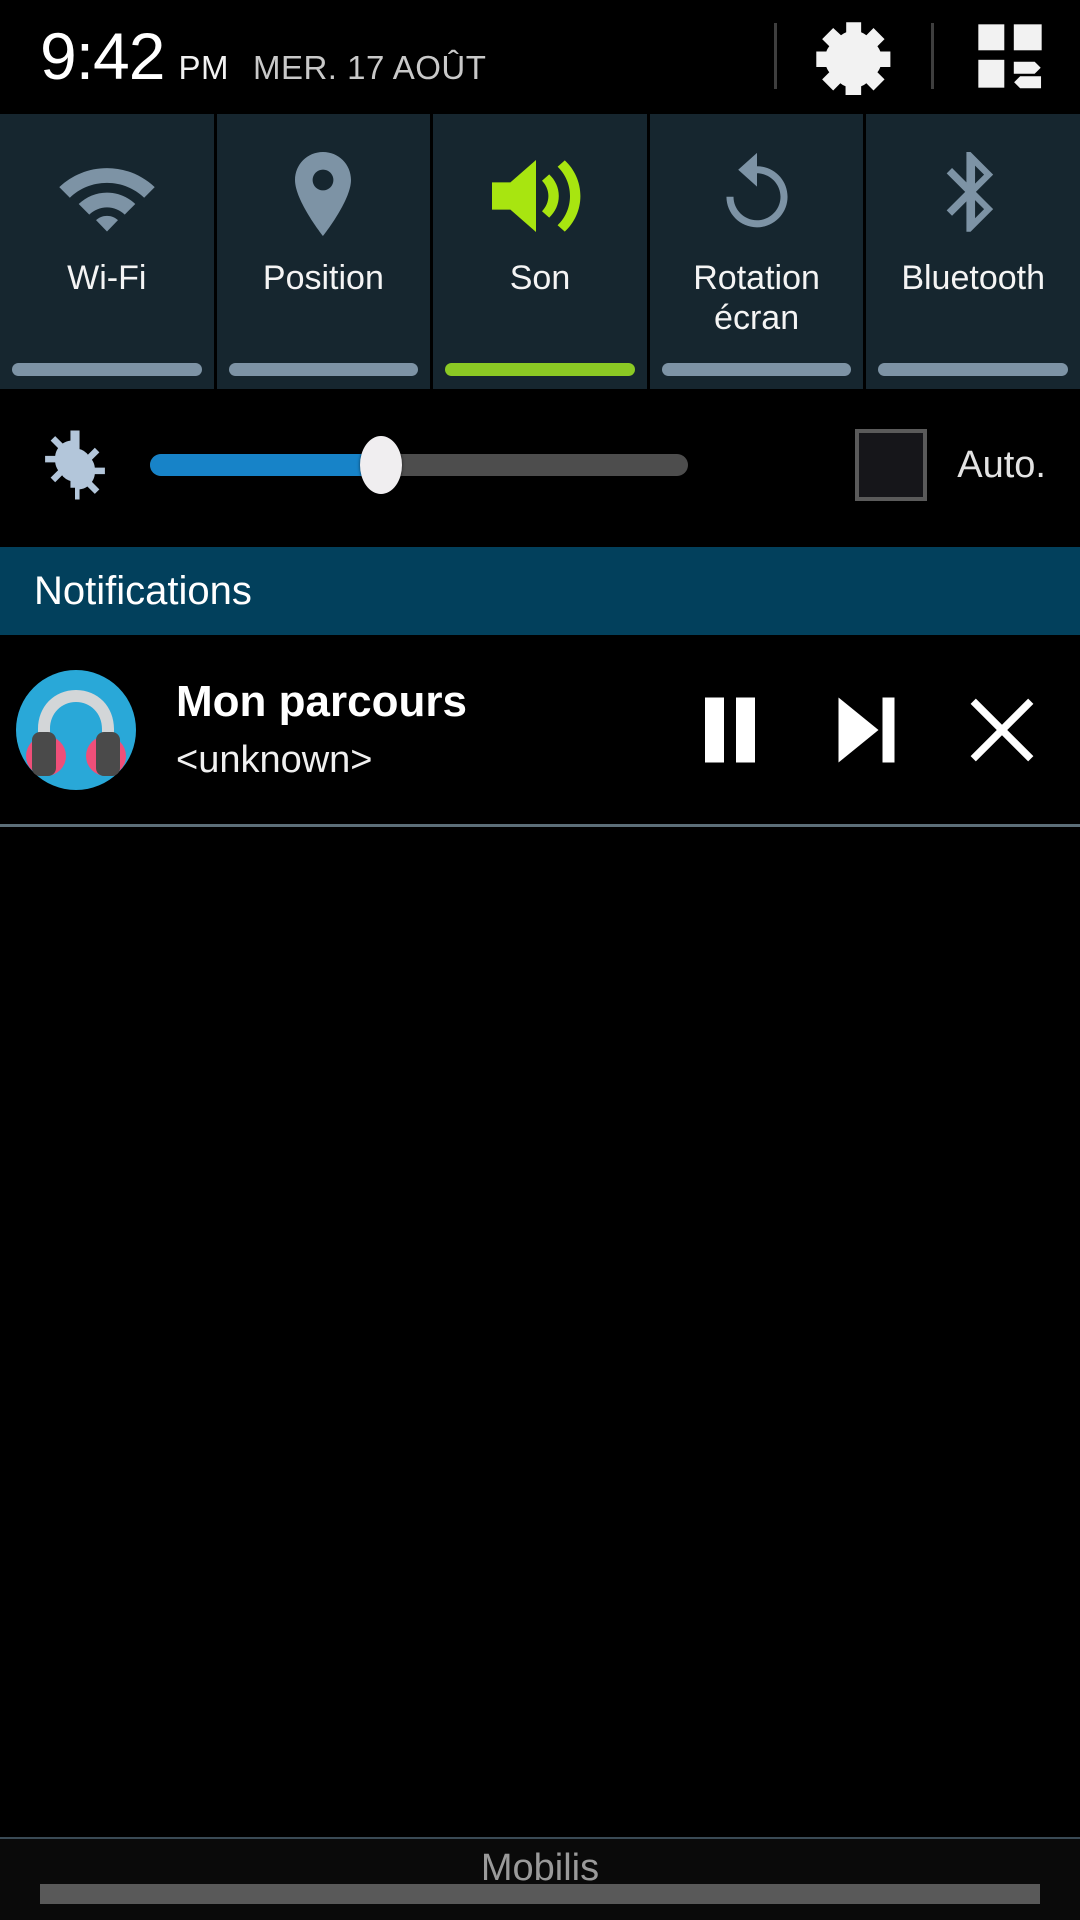 The height and width of the screenshot is (1920, 1080). Describe the element at coordinates (1002, 730) in the screenshot. I see `close-notification-button` at that location.